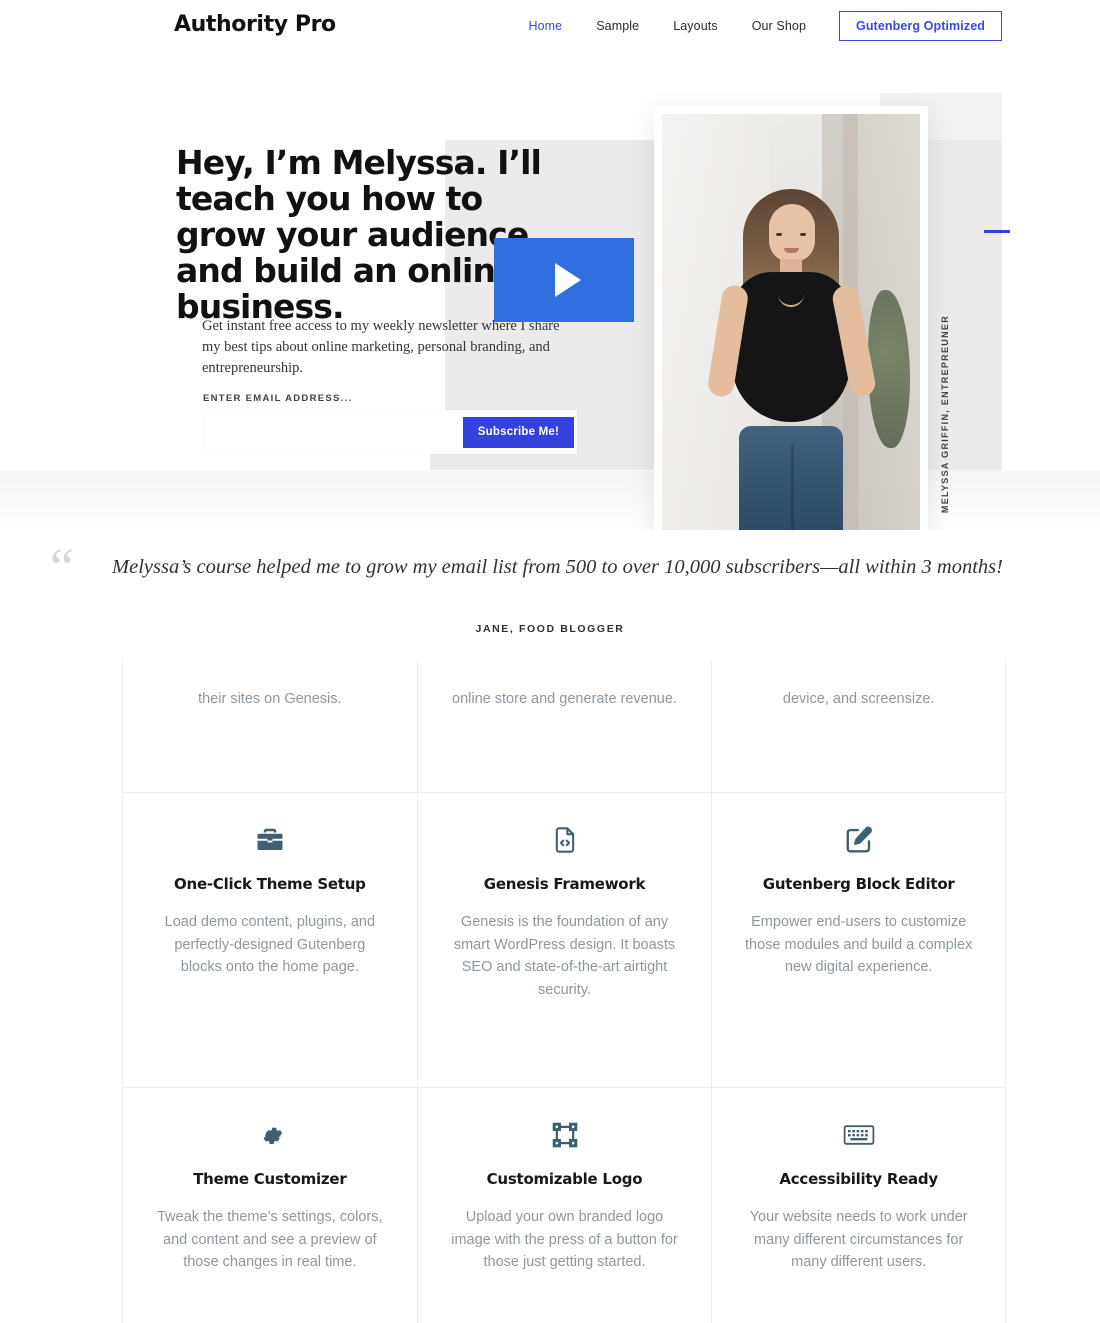  Describe the element at coordinates (270, 884) in the screenshot. I see `feature-title: One-Click Theme Setup` at that location.